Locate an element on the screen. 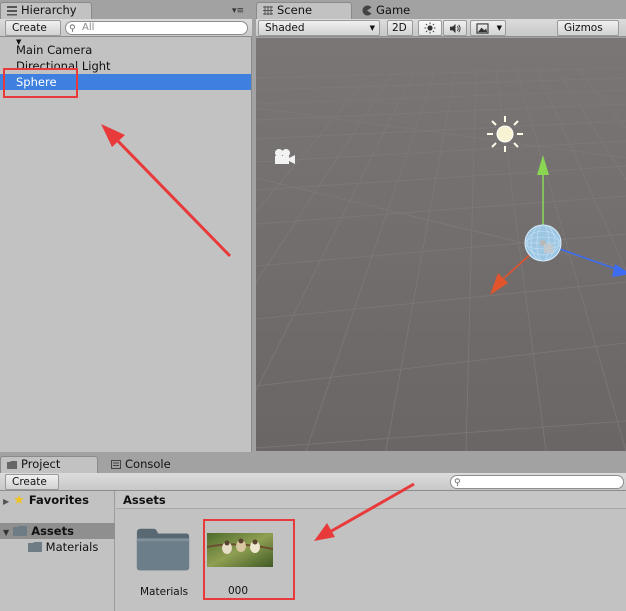 This screenshot has height=611, width=626. shading-mode-dropdown: Shaded ▼ is located at coordinates (319, 28).